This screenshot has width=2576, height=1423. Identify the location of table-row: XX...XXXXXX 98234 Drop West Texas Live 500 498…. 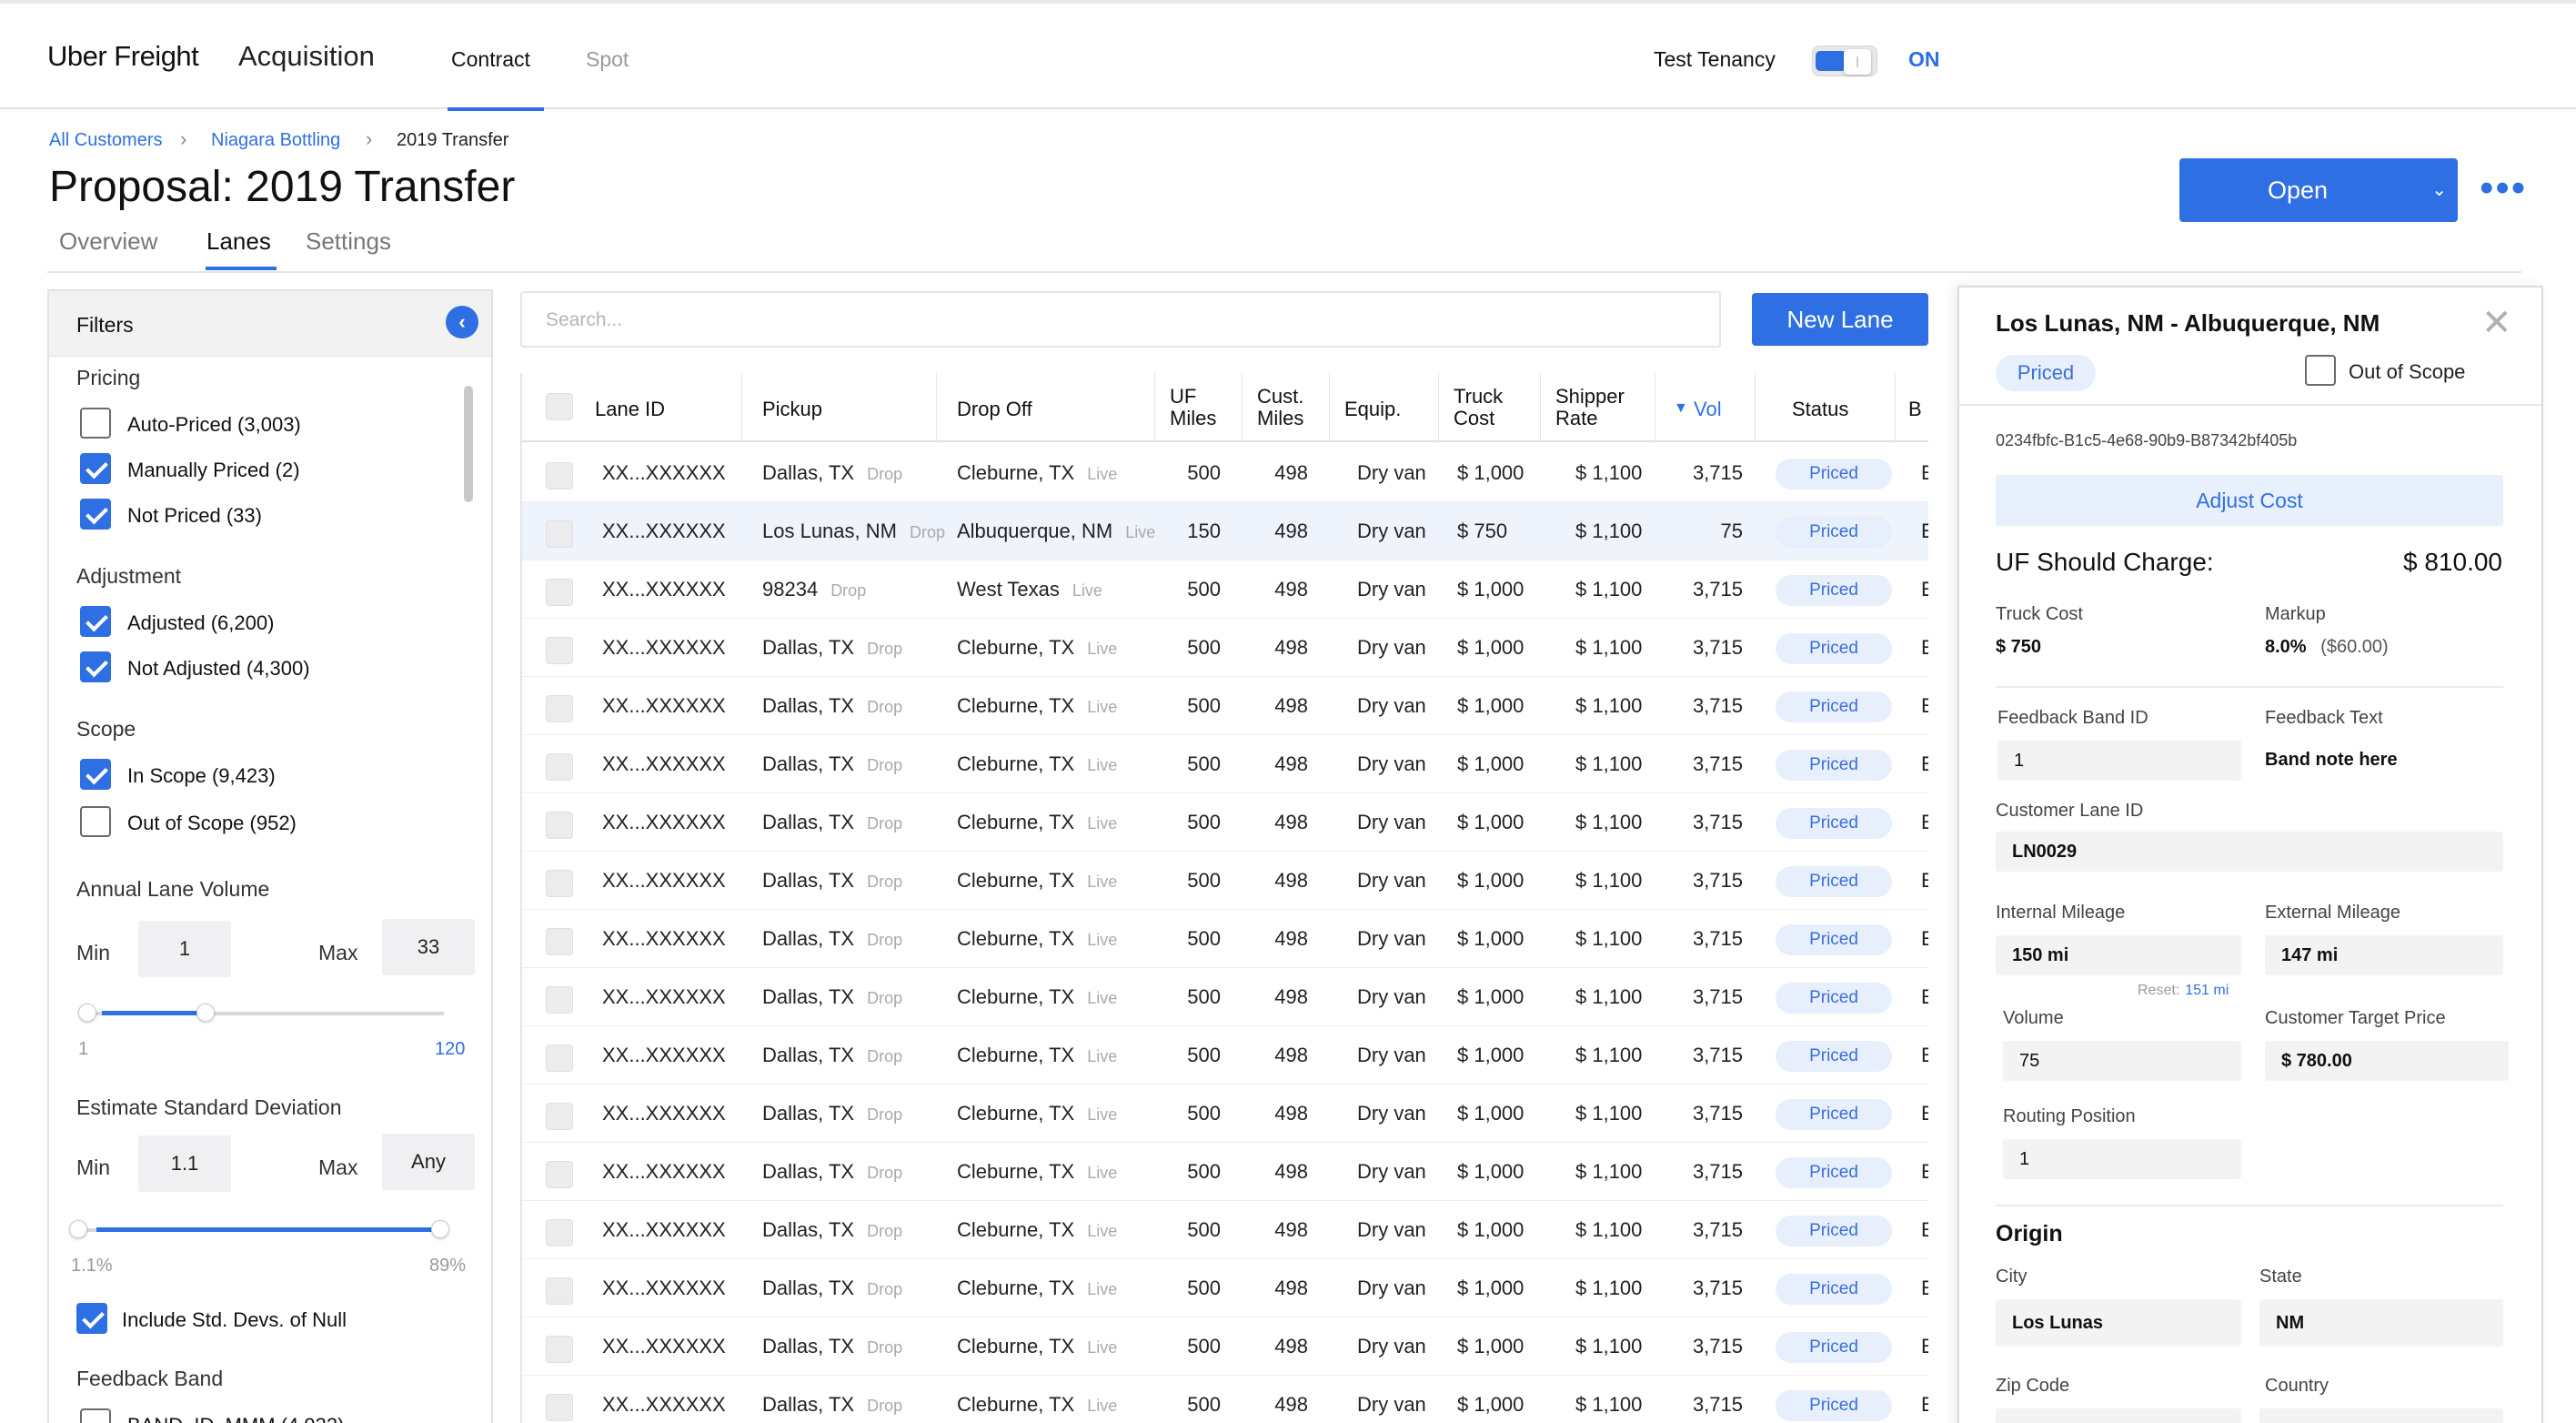
(1225, 590).